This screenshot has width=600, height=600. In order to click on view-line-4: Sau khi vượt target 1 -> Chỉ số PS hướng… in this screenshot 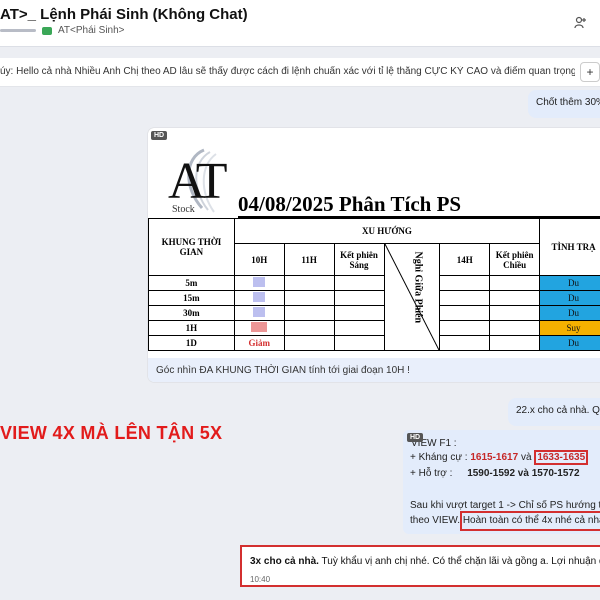, I will do `click(505, 505)`.